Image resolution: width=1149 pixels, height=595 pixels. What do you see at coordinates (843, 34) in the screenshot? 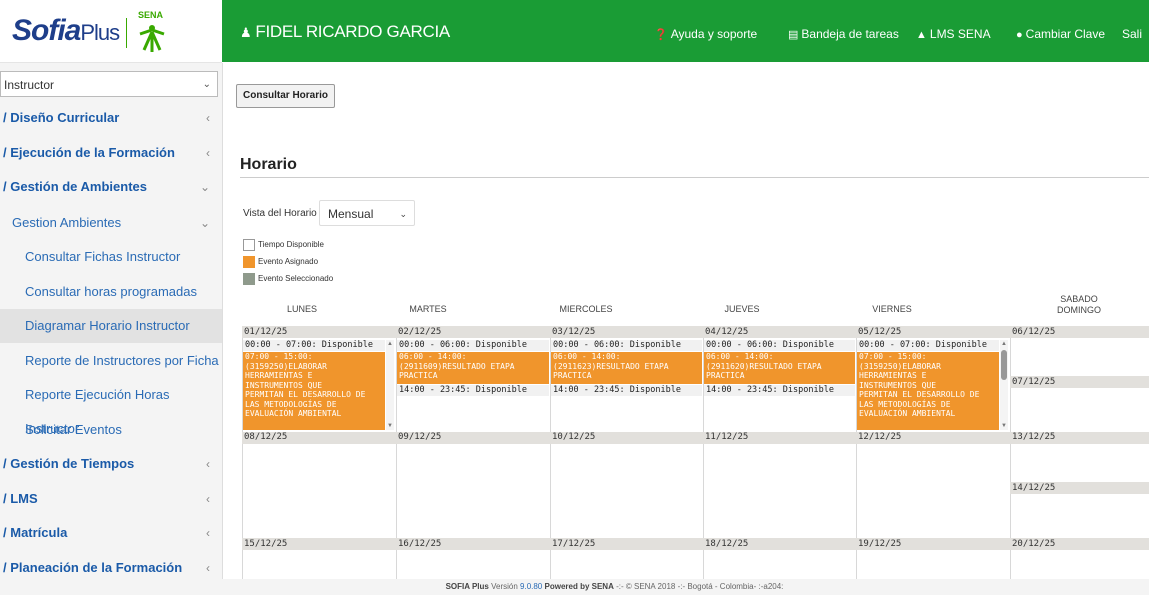
I see `task-tray-link: ▤ Bandeja de tareas` at bounding box center [843, 34].